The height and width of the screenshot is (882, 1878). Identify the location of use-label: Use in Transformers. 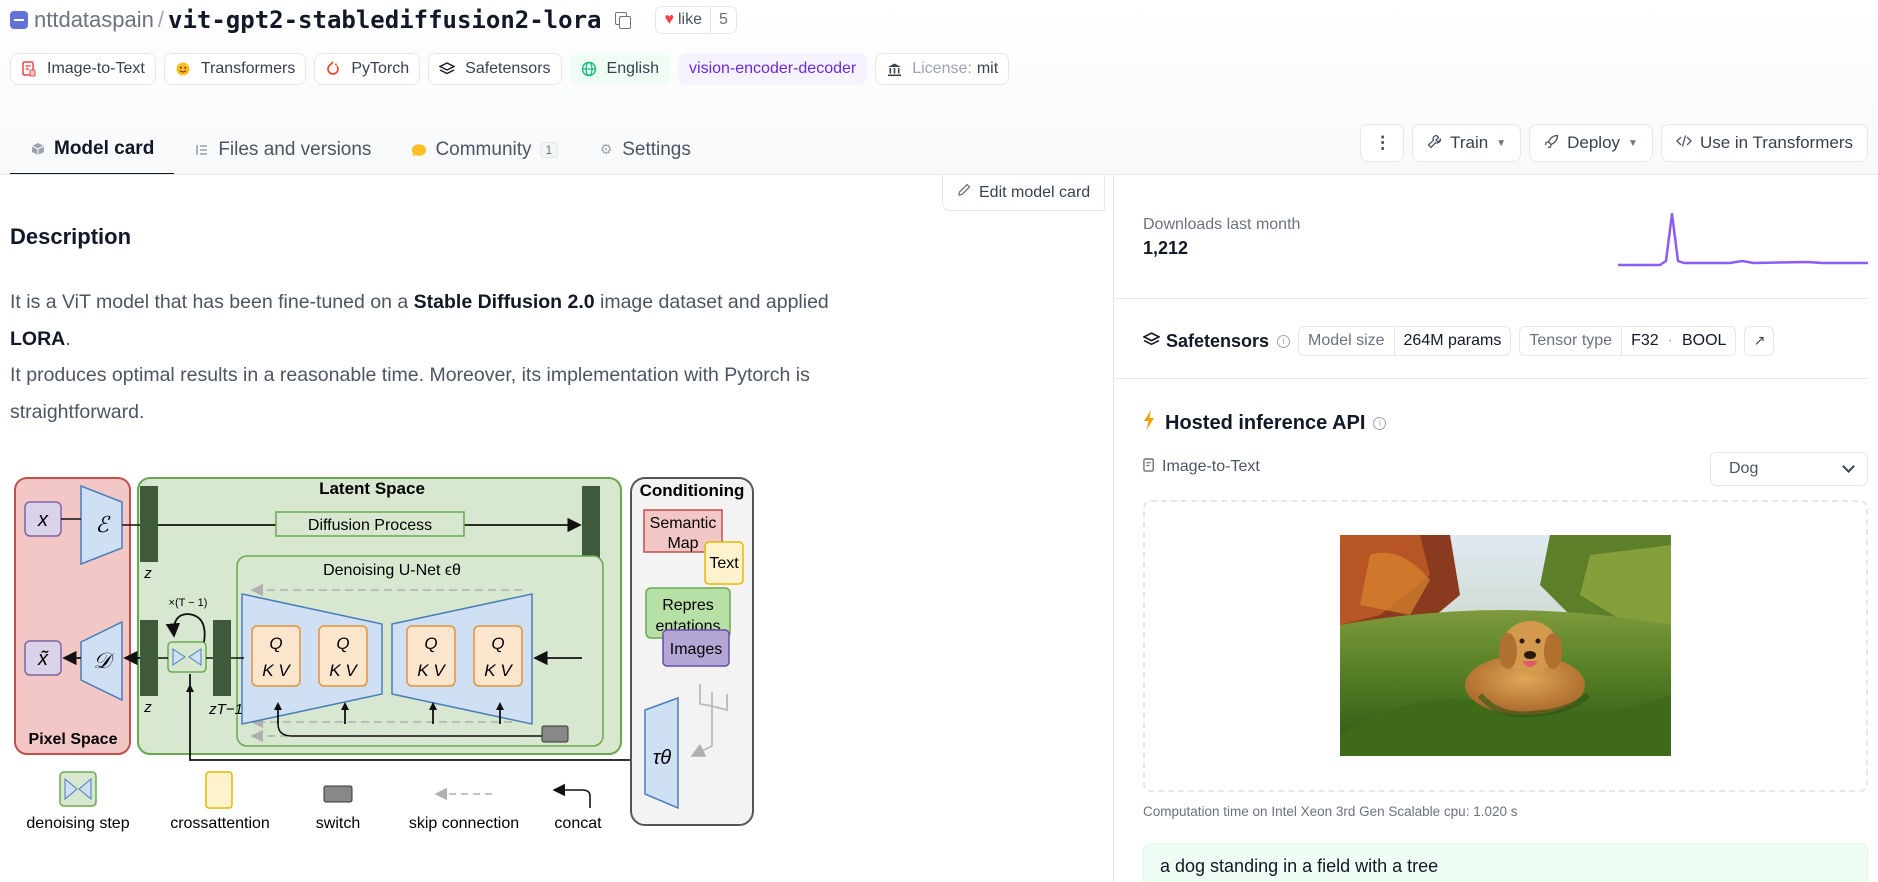
(1776, 142).